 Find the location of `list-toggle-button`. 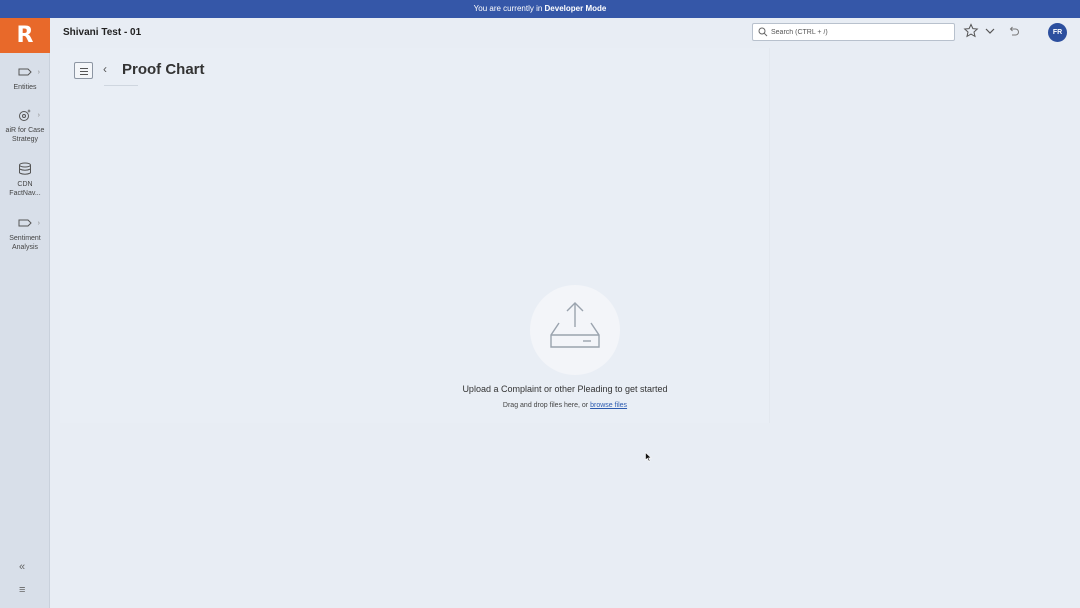

list-toggle-button is located at coordinates (83, 70).